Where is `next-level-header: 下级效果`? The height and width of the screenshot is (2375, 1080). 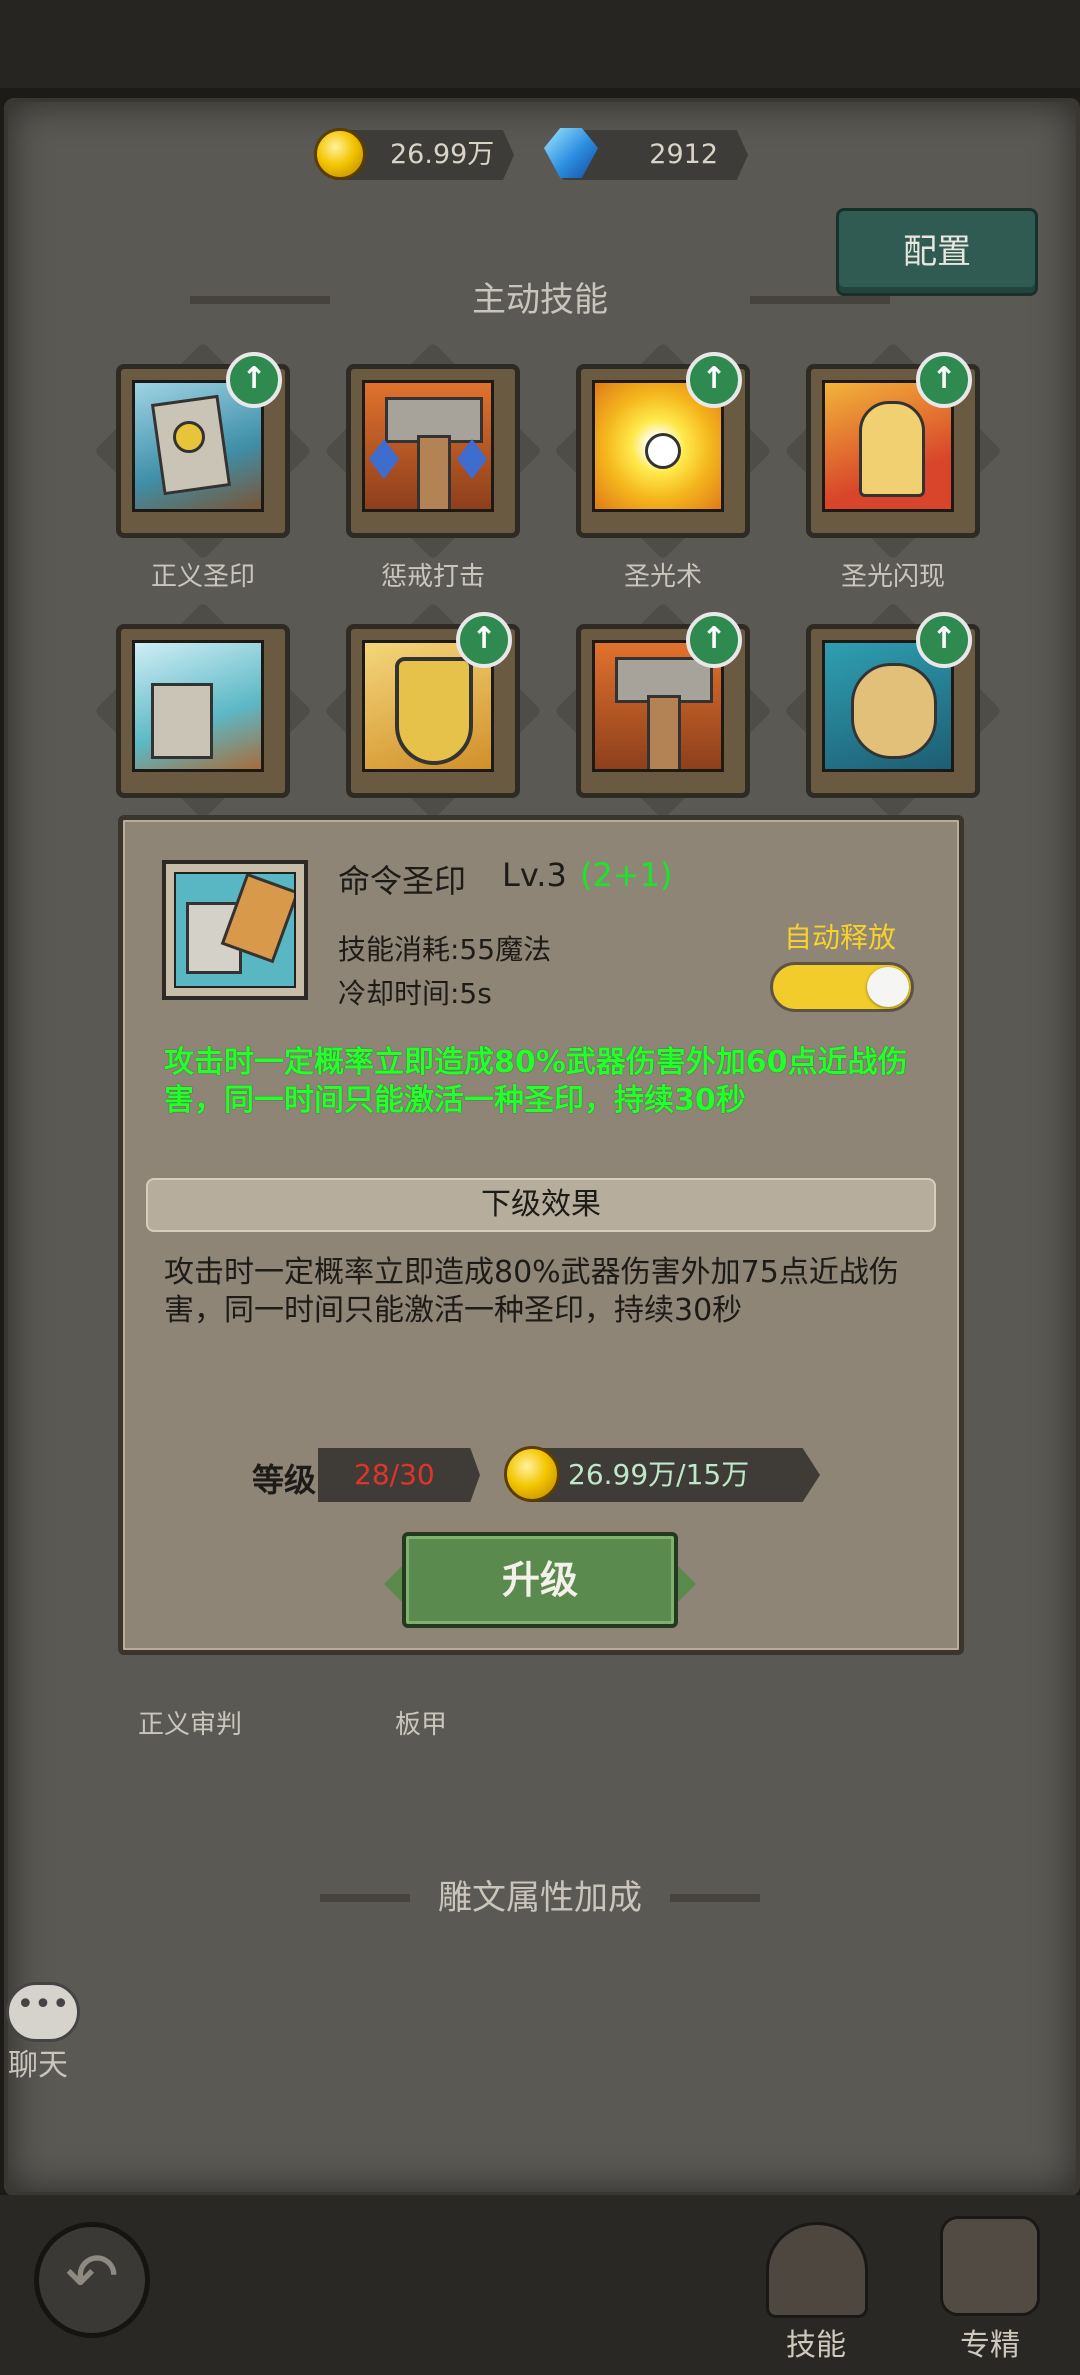
next-level-header: 下级效果 is located at coordinates (541, 1205).